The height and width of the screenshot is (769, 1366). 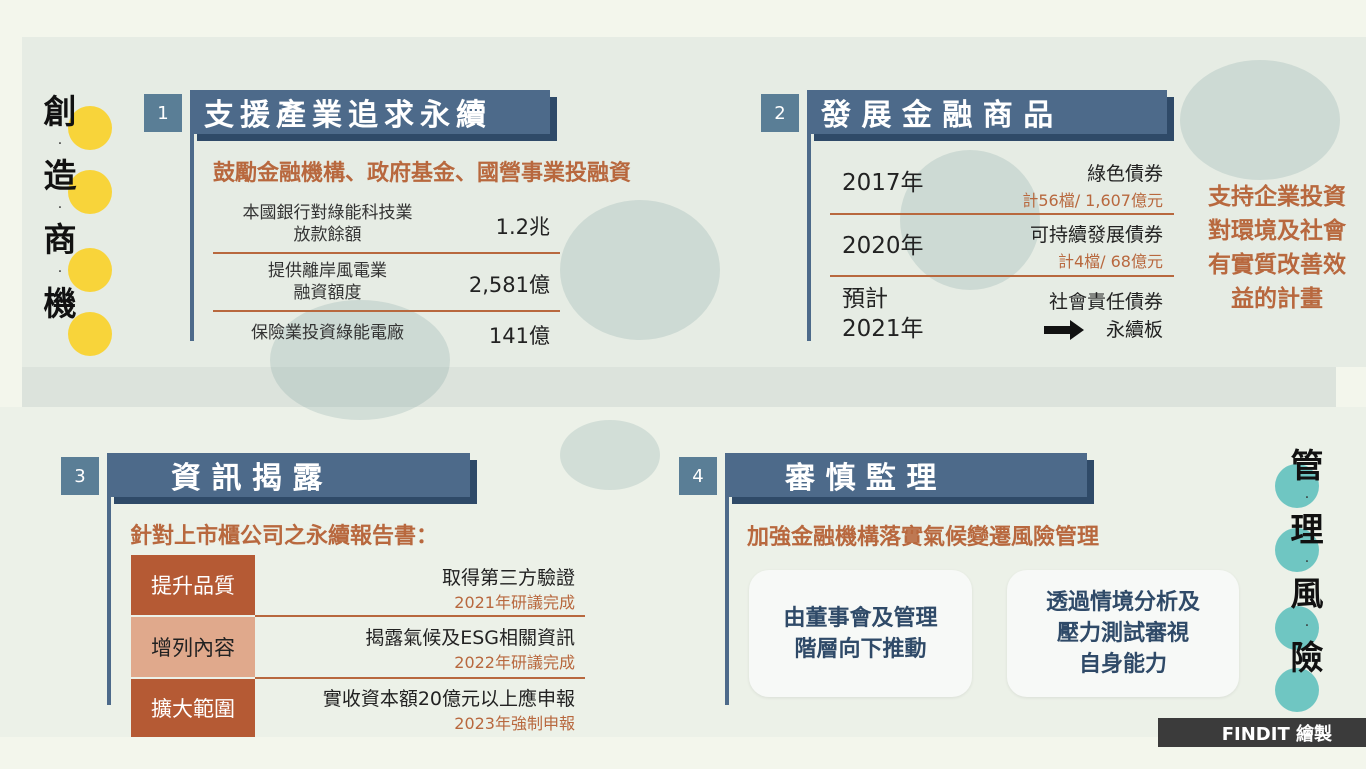 I want to click on title-char: 管, so click(x=1307, y=465).